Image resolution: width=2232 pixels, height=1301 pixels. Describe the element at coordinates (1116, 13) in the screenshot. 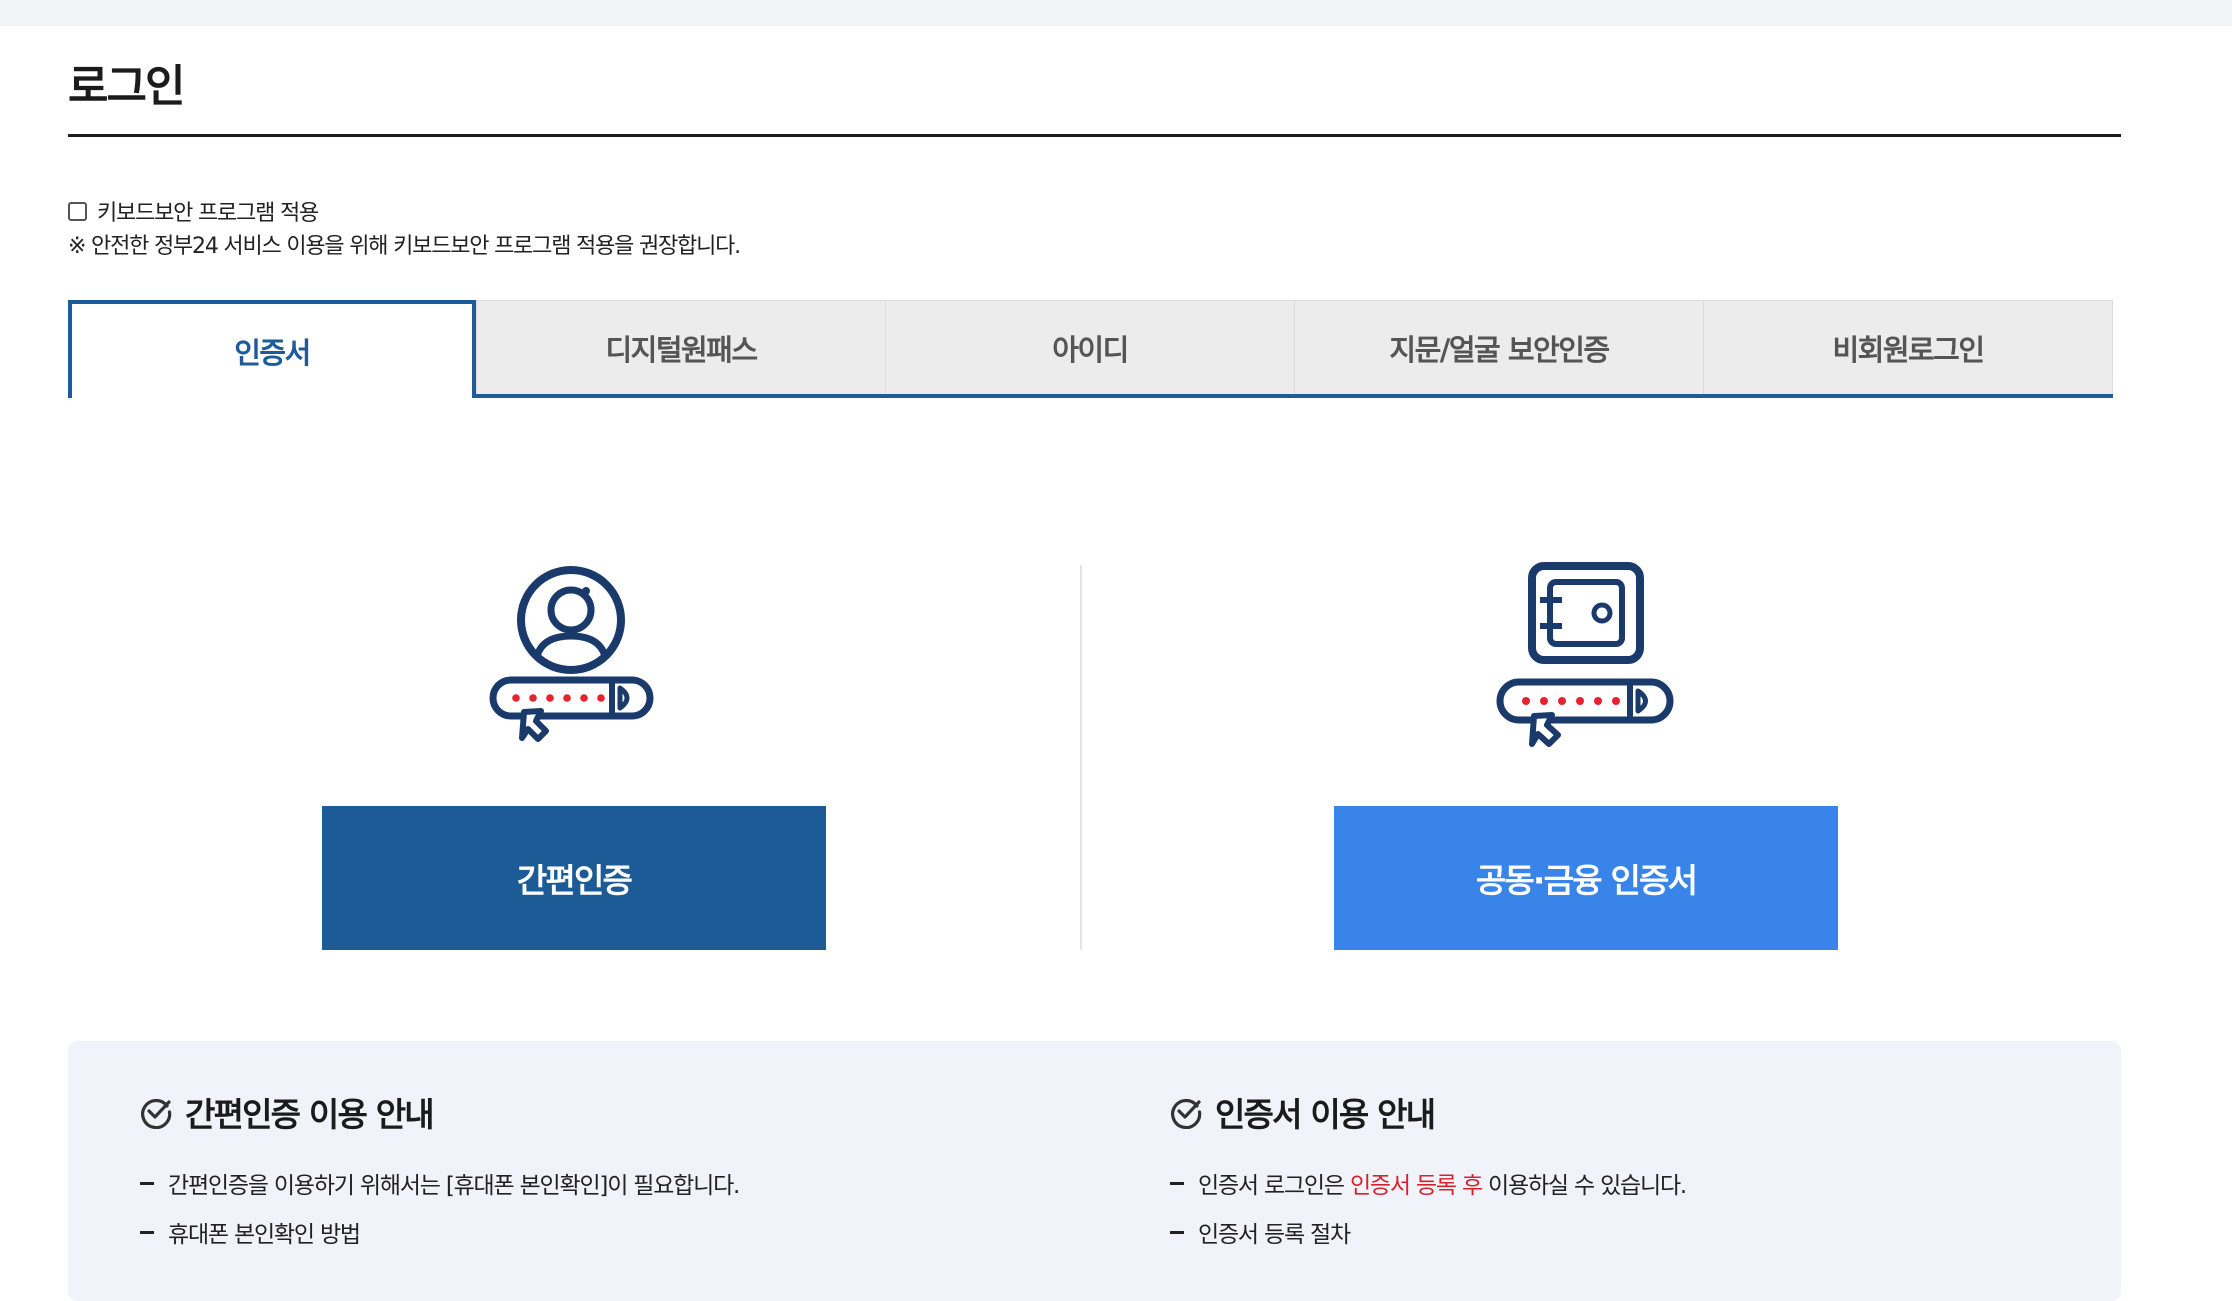

I see `top-band` at that location.